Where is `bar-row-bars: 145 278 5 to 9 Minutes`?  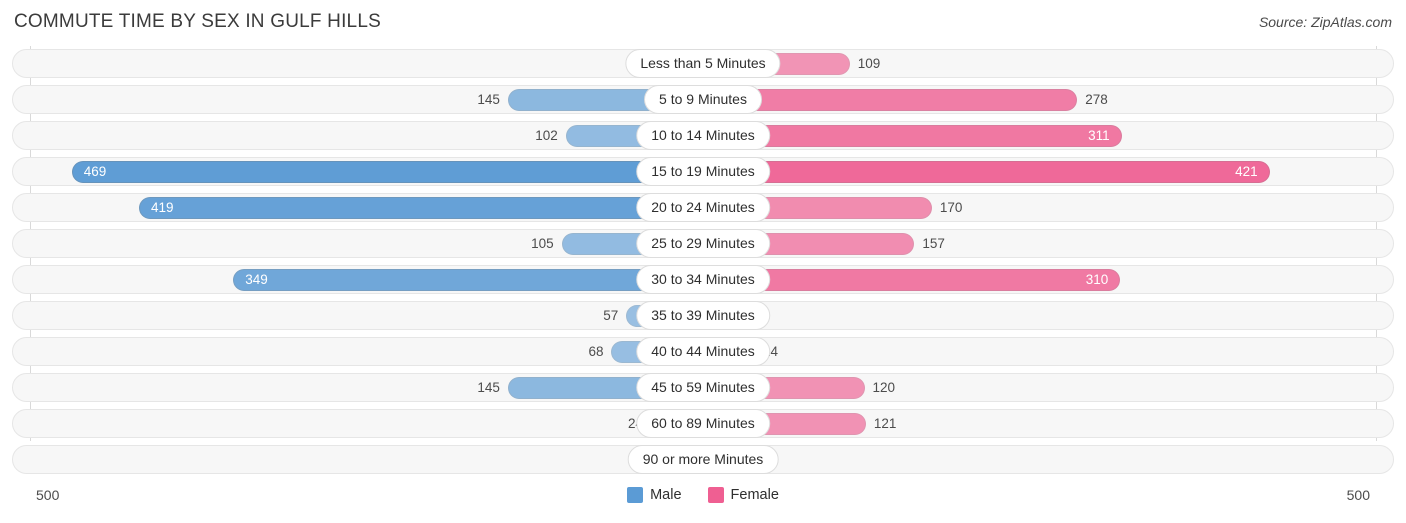
bar-row-bars: 145 278 5 to 9 Minutes is located at coordinates (703, 100).